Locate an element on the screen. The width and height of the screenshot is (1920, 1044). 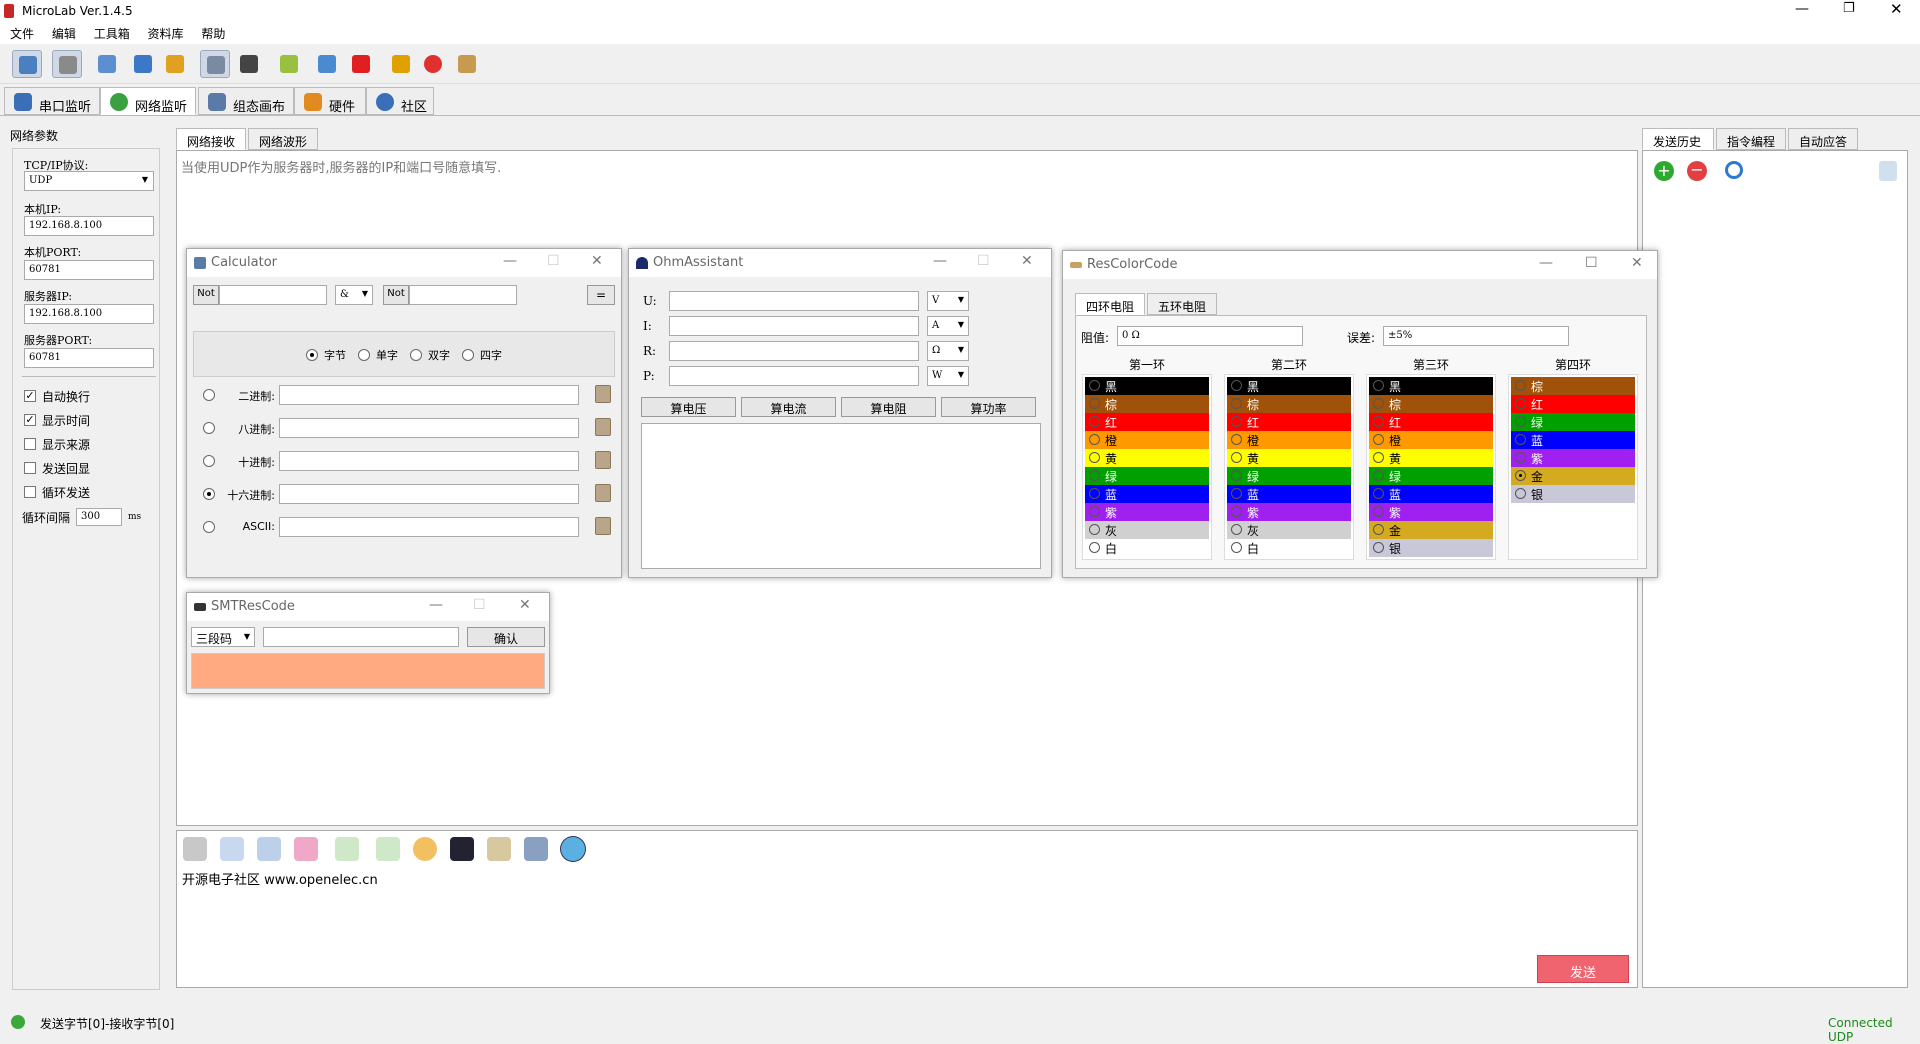
not-button-1: Not is located at coordinates (206, 295).